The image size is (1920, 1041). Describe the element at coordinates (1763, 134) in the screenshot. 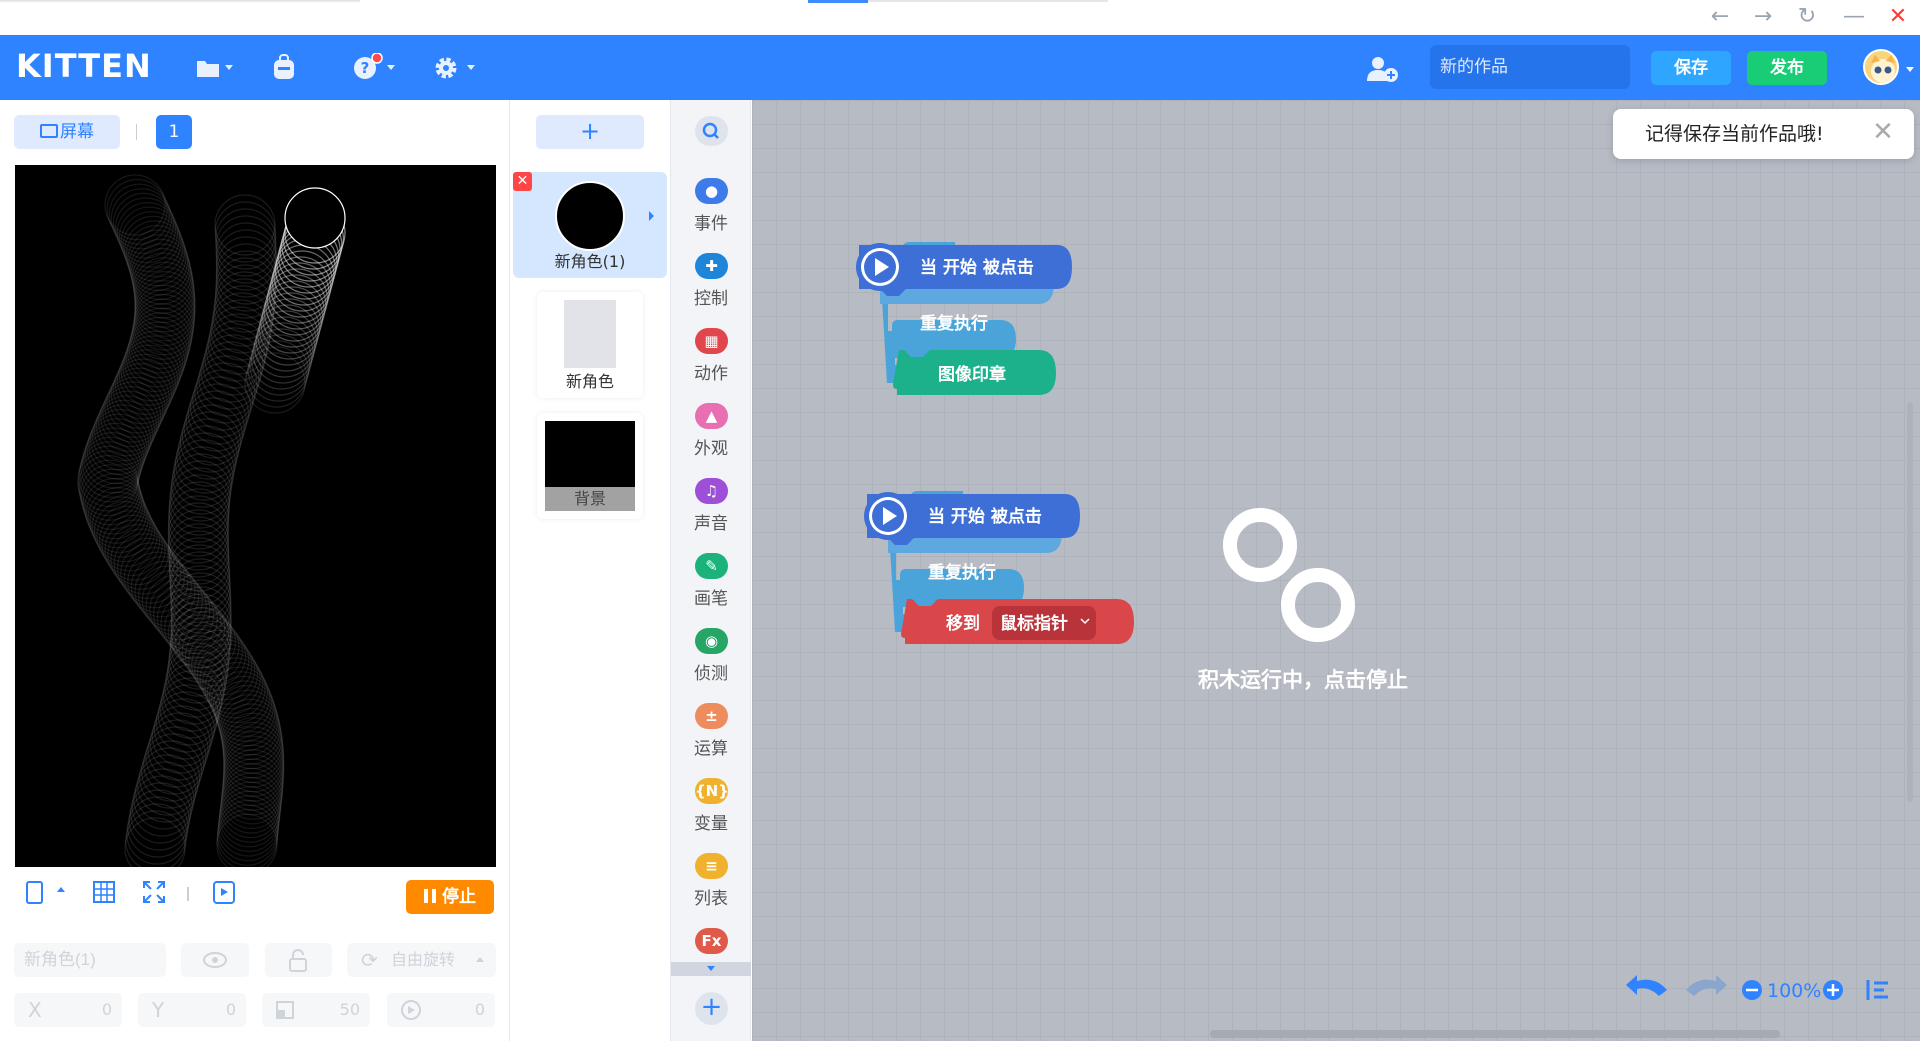

I see `save-reminder-toast: 记得保存当前作品哦! ✕` at that location.